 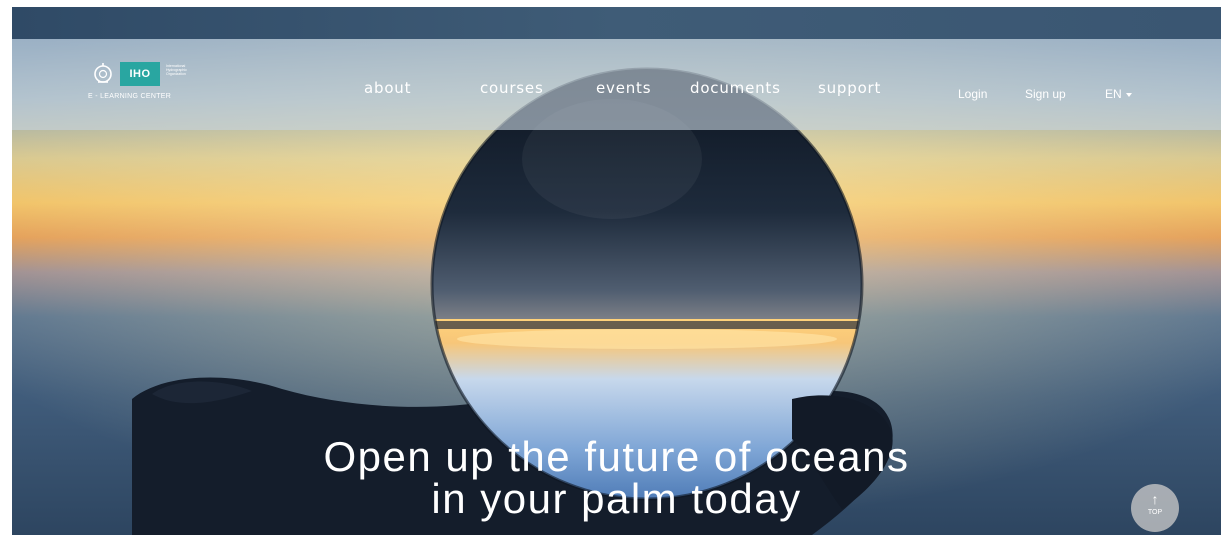 What do you see at coordinates (735, 88) in the screenshot?
I see `nav-link-documents: documents` at bounding box center [735, 88].